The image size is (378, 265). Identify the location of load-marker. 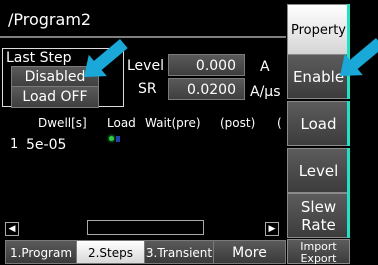
(118, 139).